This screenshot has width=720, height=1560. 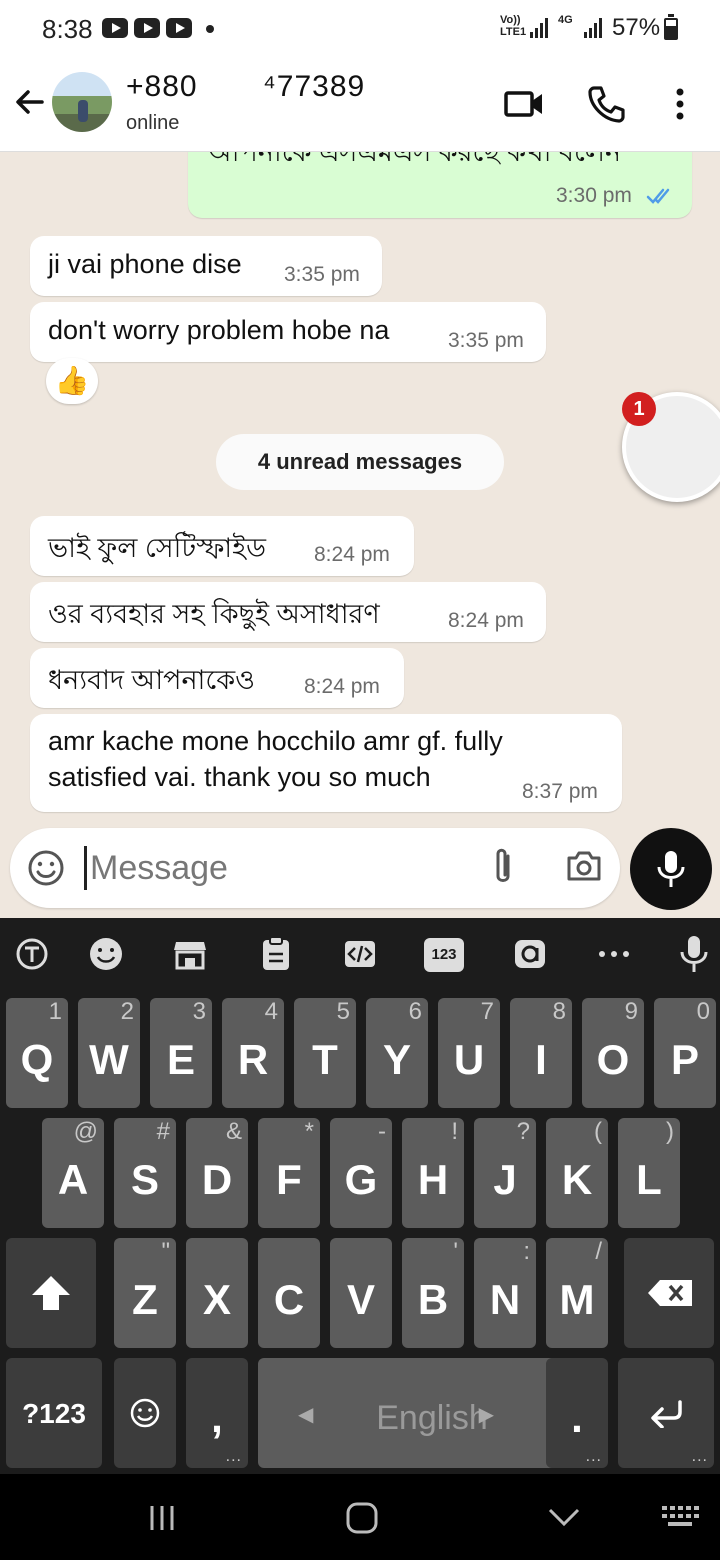 I want to click on key-r: 4R, so click(x=253, y=1053).